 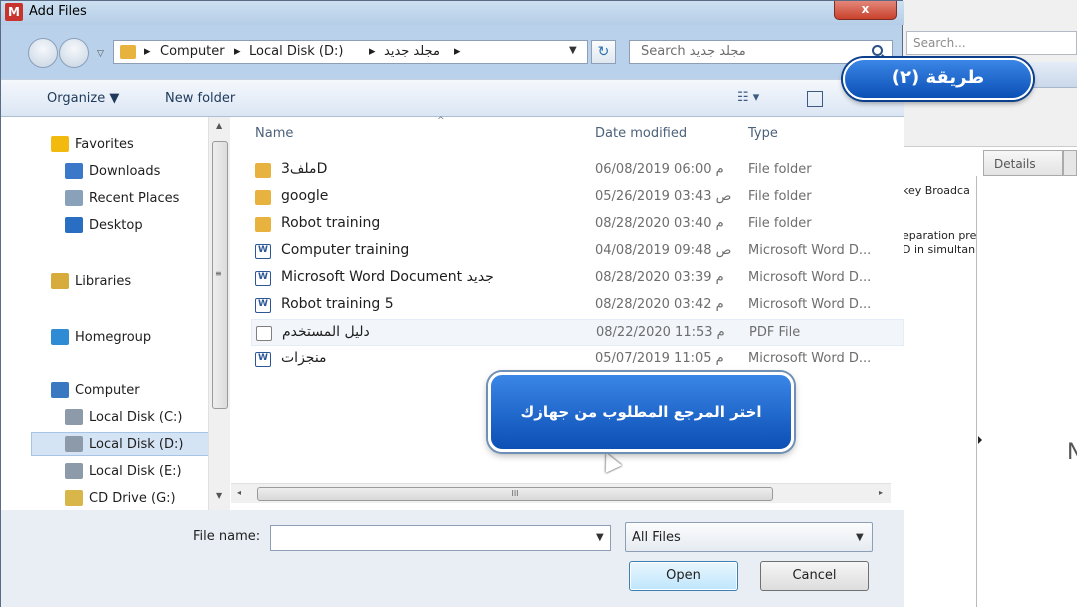 I want to click on breadcrumb-local-disk-d: Local Disk (D:), so click(x=296, y=51).